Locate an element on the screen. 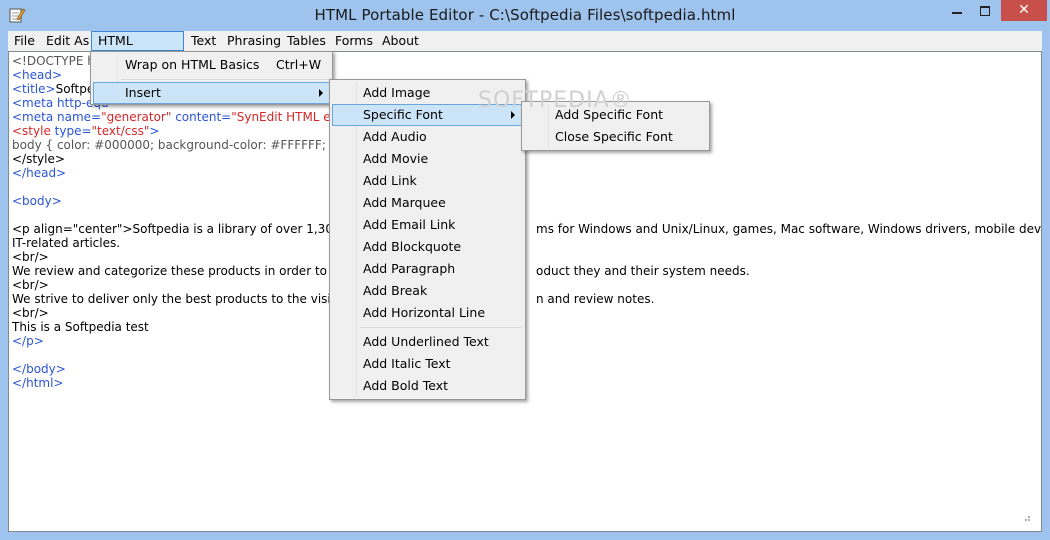  menu-edit-as: Edit As is located at coordinates (67, 41).